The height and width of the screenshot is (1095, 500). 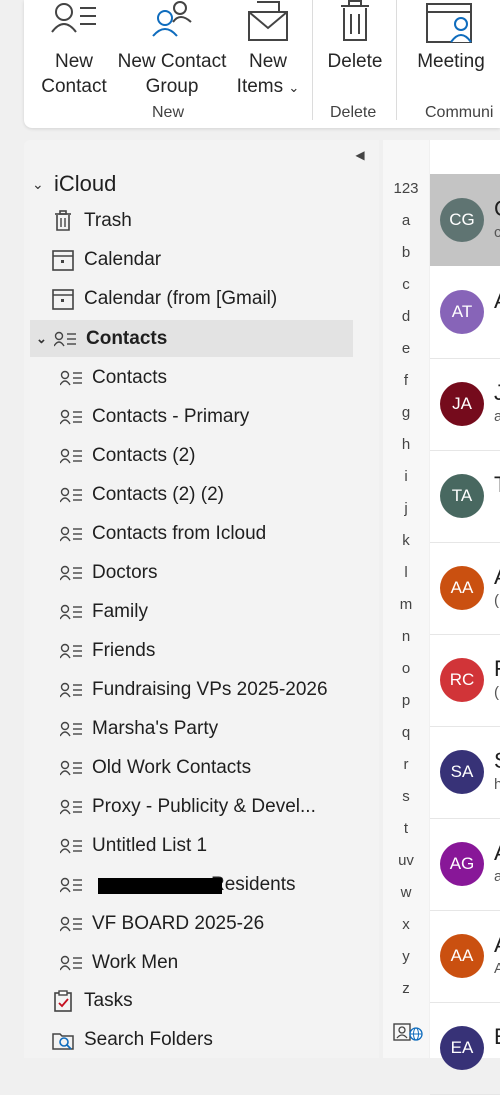 I want to click on alphabet-letter: a, so click(x=406, y=220).